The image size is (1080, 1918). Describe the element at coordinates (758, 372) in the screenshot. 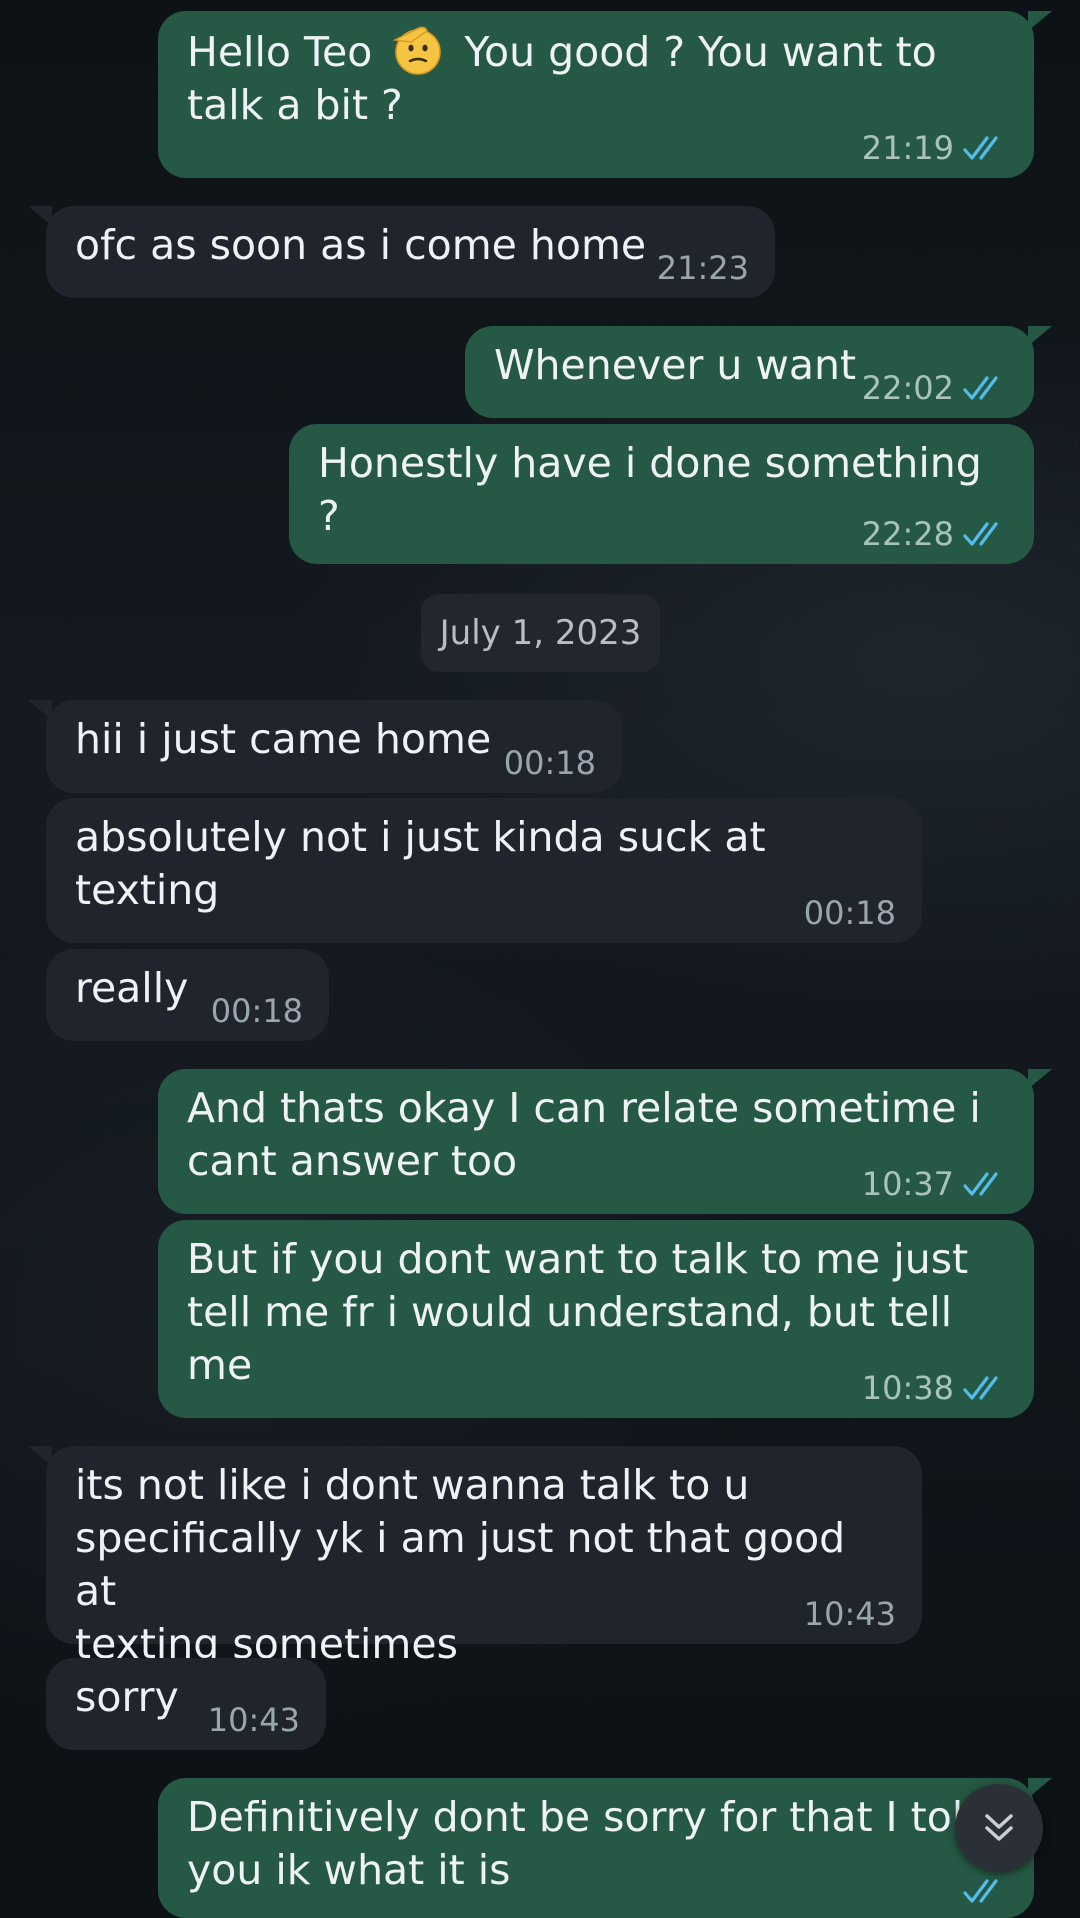

I see `message-bubble-outgoing: Whenever u want 22:02` at that location.